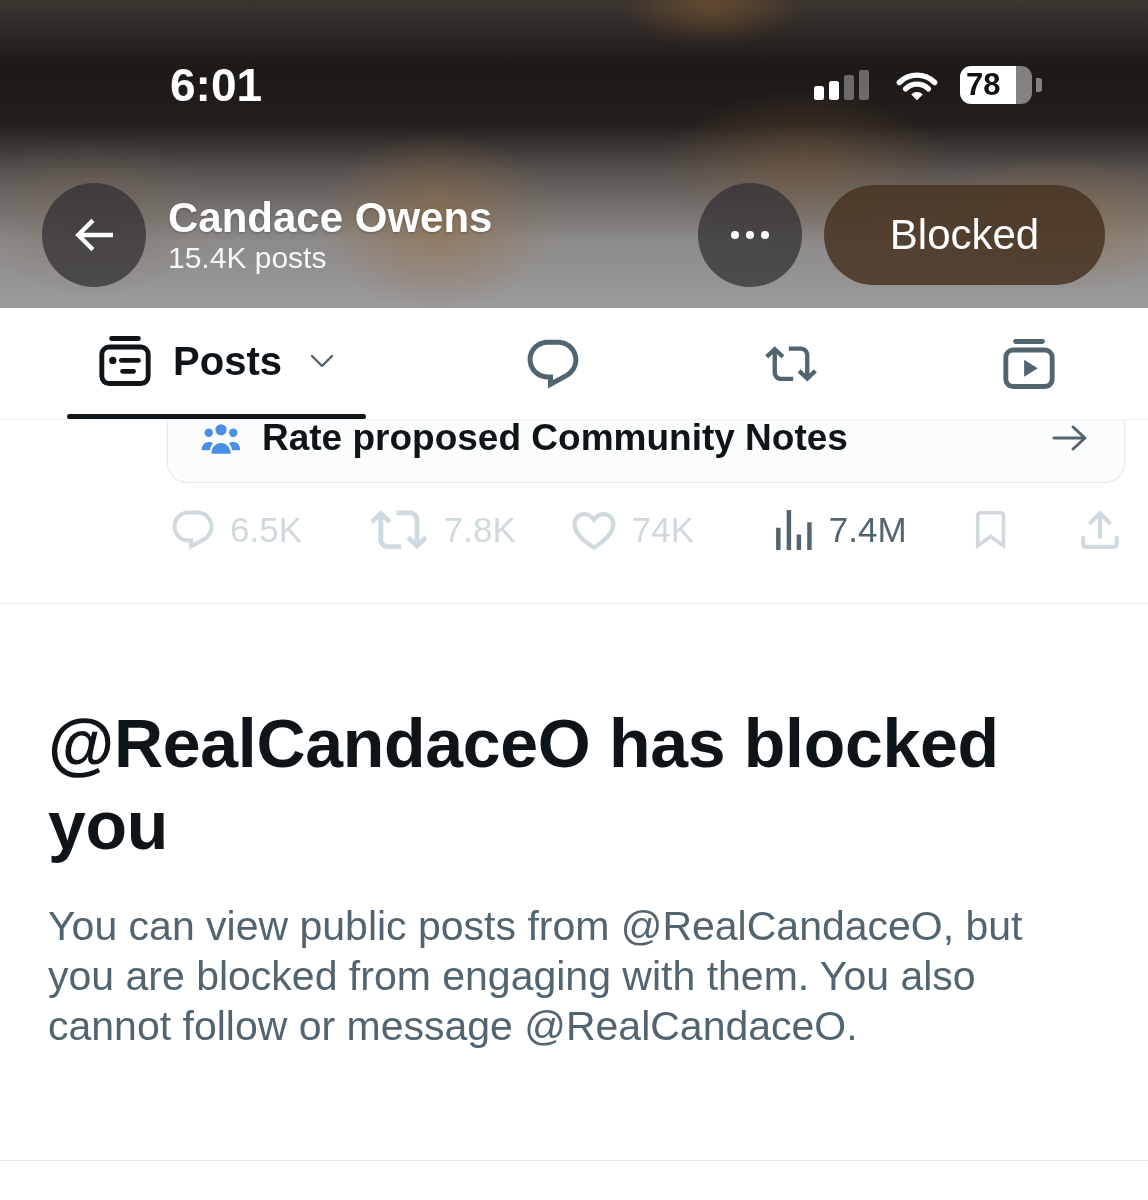 This screenshot has width=1148, height=1200. What do you see at coordinates (216, 85) in the screenshot?
I see `status-time: 6:01` at bounding box center [216, 85].